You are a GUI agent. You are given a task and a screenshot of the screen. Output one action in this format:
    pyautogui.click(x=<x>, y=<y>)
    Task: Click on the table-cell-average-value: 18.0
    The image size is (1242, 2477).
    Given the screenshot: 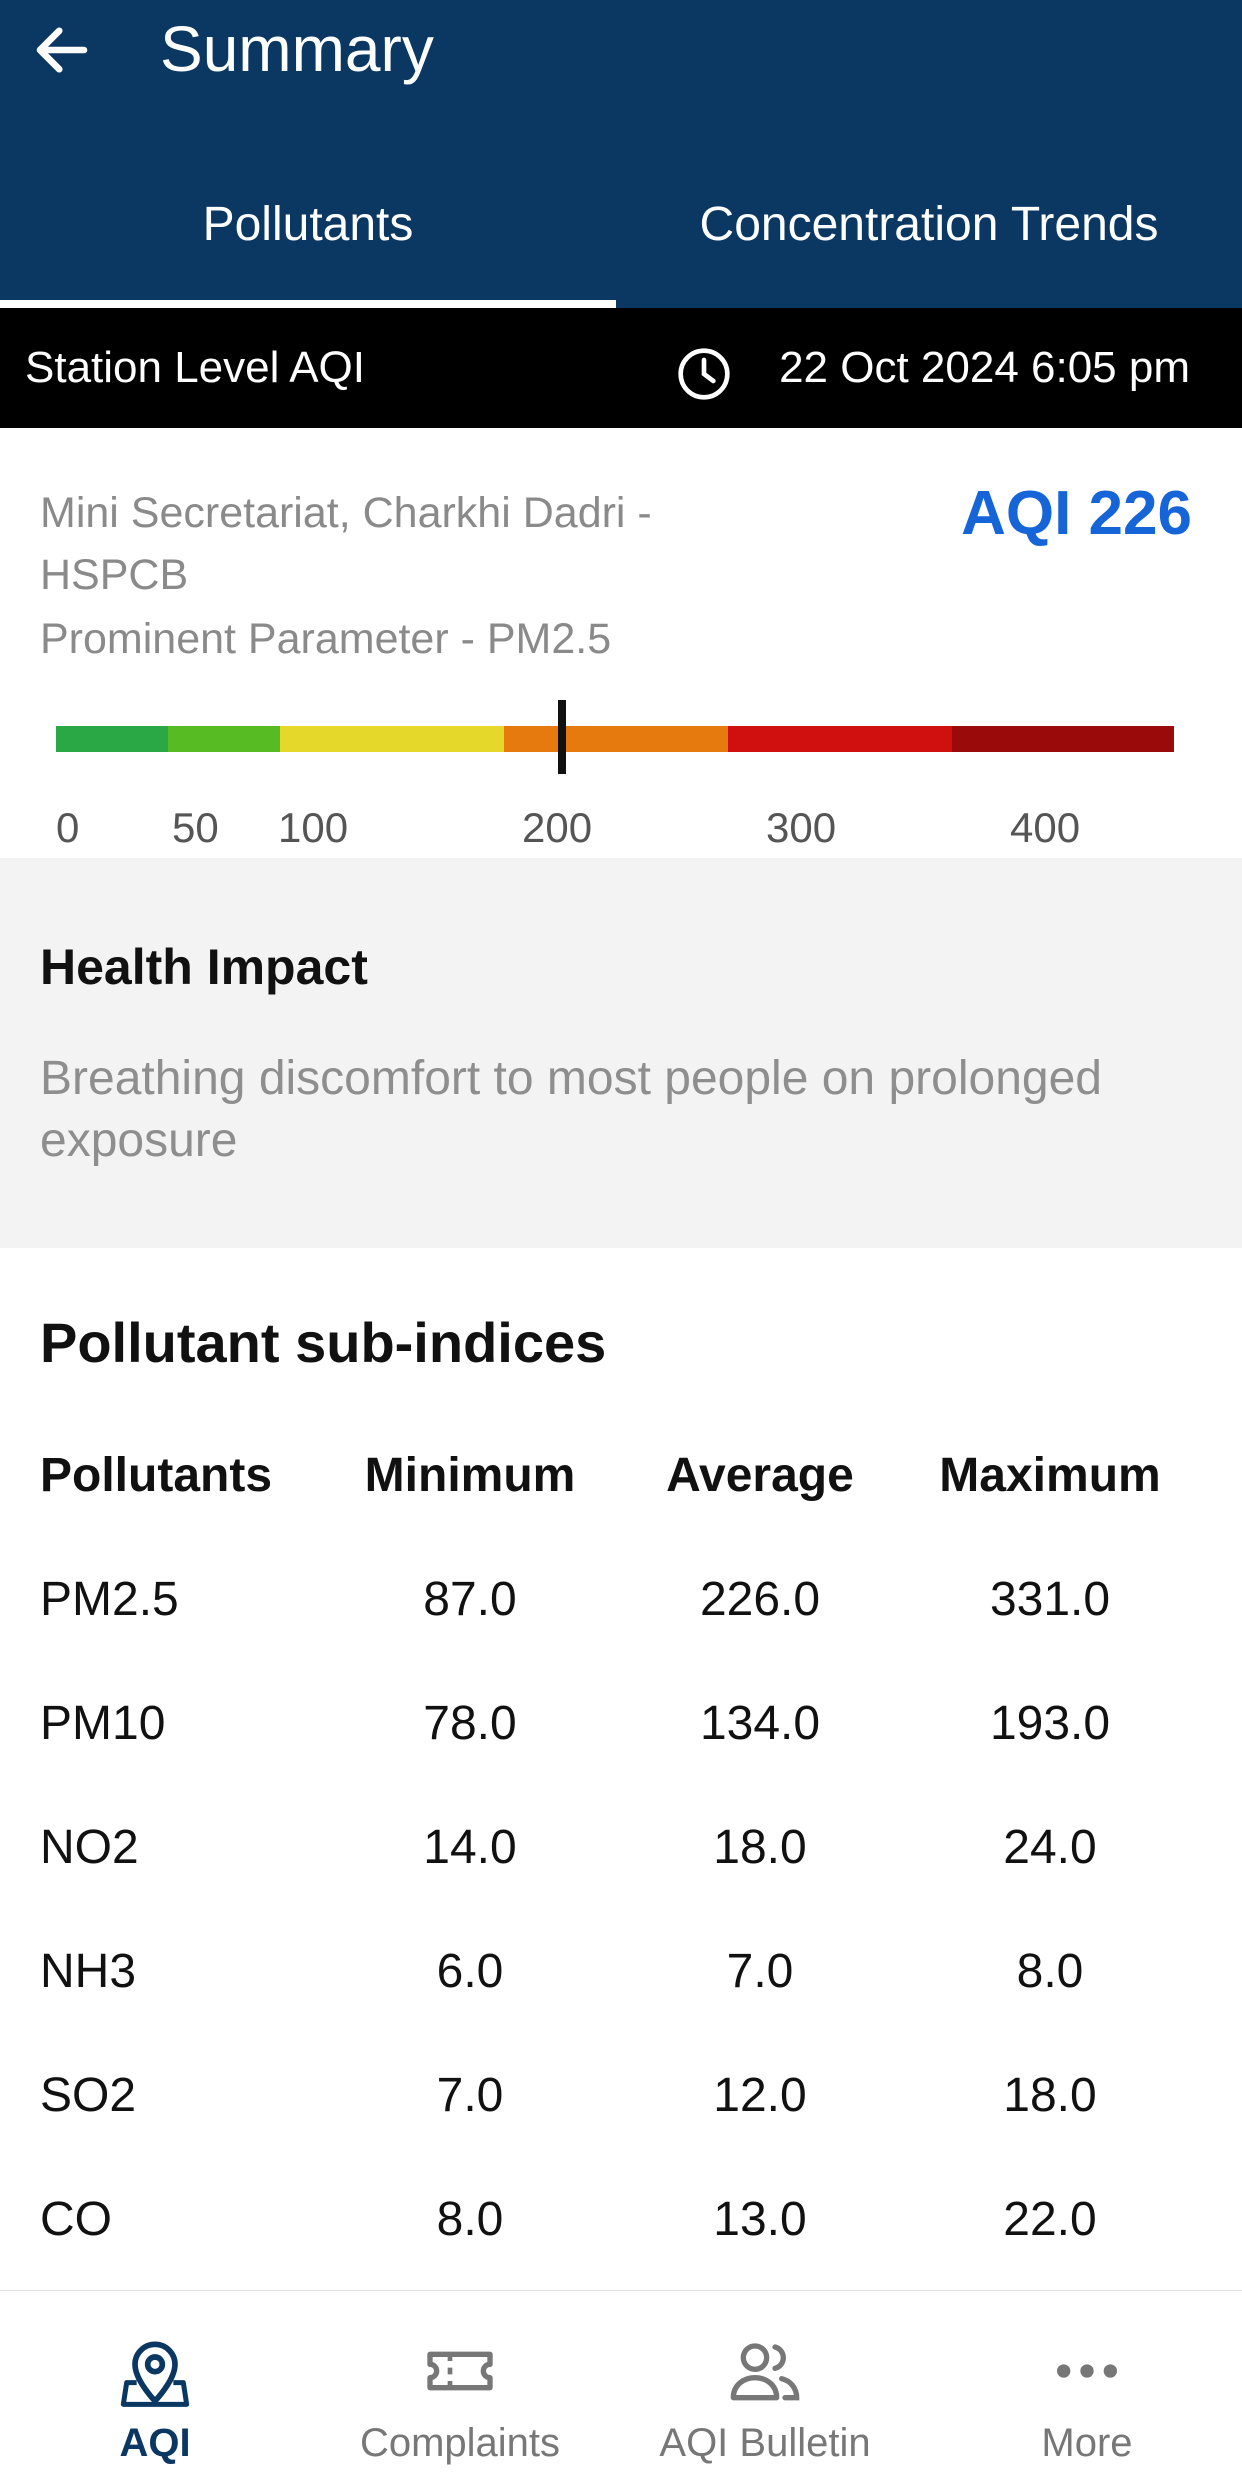 What is the action you would take?
    pyautogui.click(x=760, y=1847)
    